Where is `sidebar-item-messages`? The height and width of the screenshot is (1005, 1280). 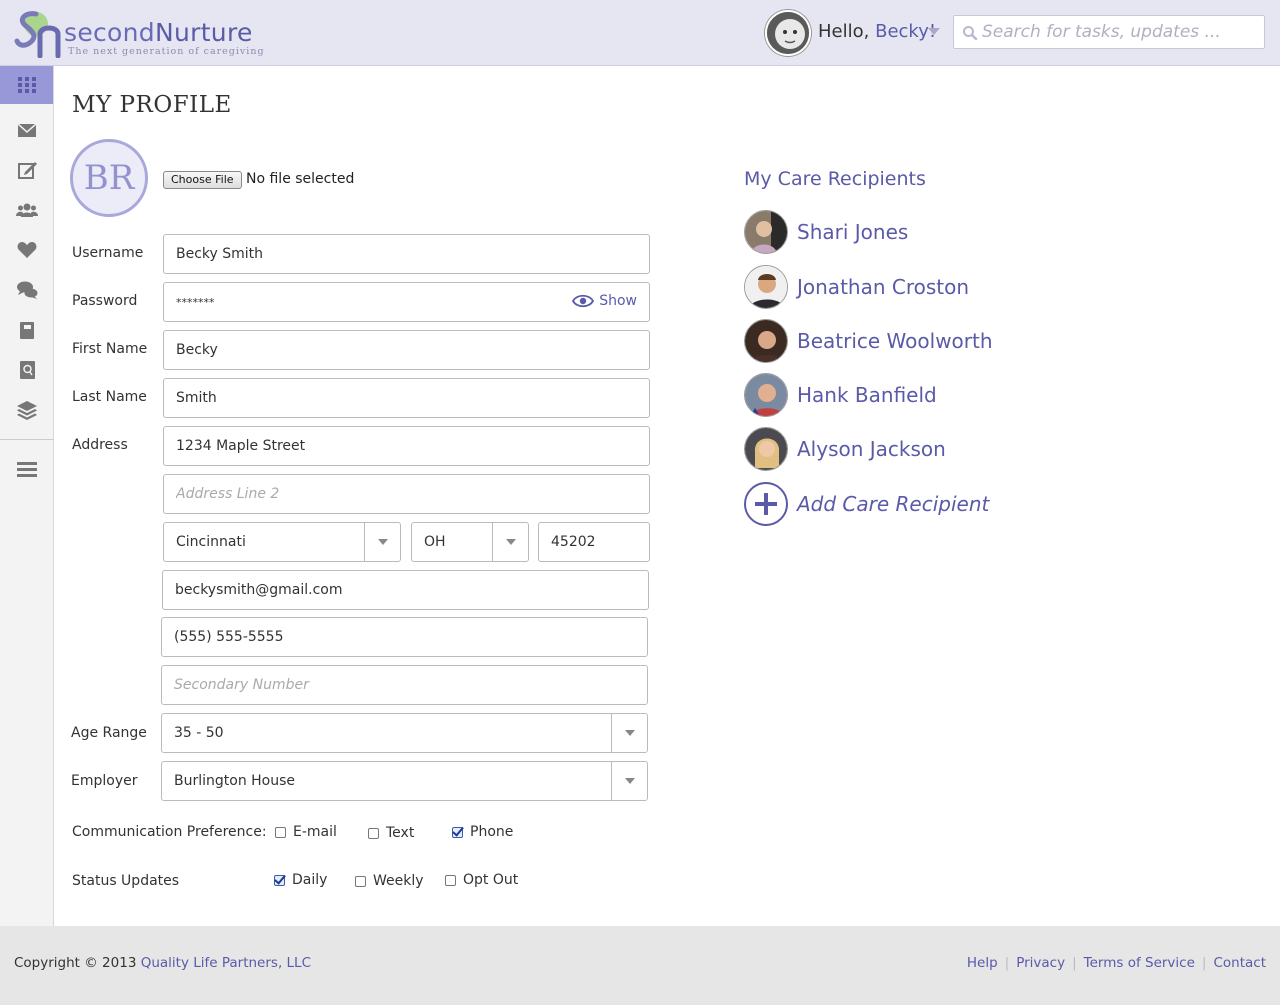 sidebar-item-messages is located at coordinates (26, 130).